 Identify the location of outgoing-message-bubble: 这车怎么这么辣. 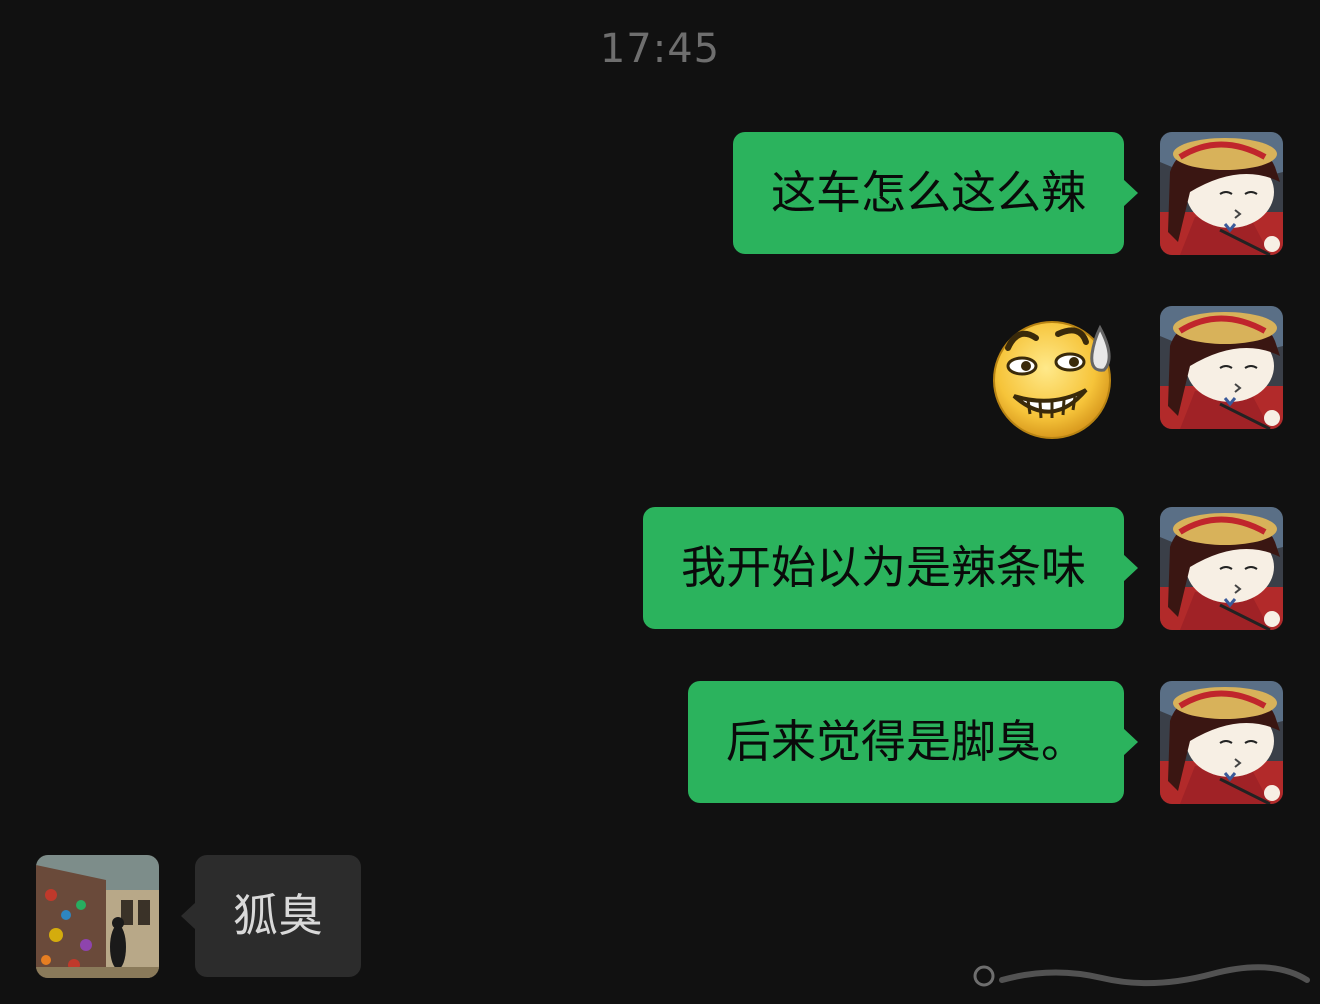
(935, 193).